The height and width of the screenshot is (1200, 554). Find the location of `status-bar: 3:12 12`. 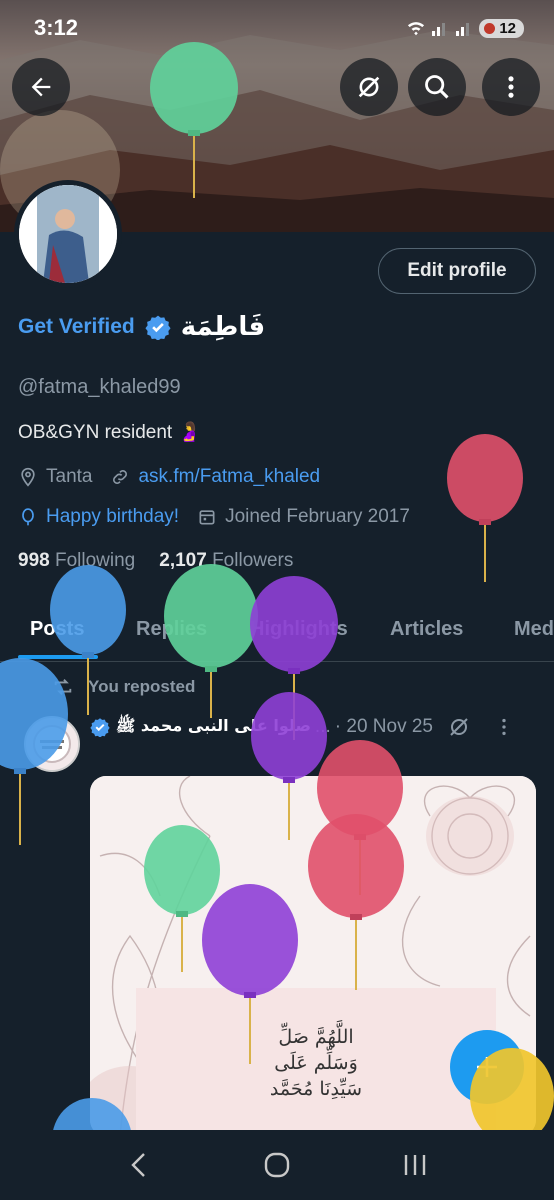

status-bar: 3:12 12 is located at coordinates (277, 28).